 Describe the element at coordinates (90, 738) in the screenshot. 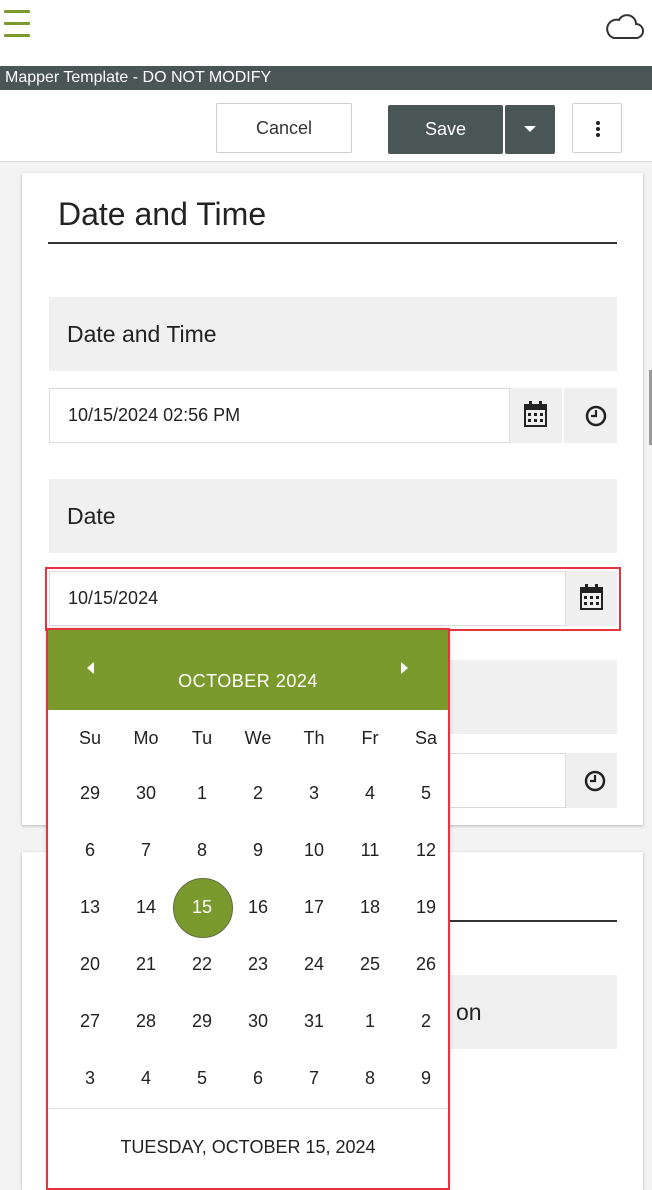

I see `weekday-label: Su` at that location.